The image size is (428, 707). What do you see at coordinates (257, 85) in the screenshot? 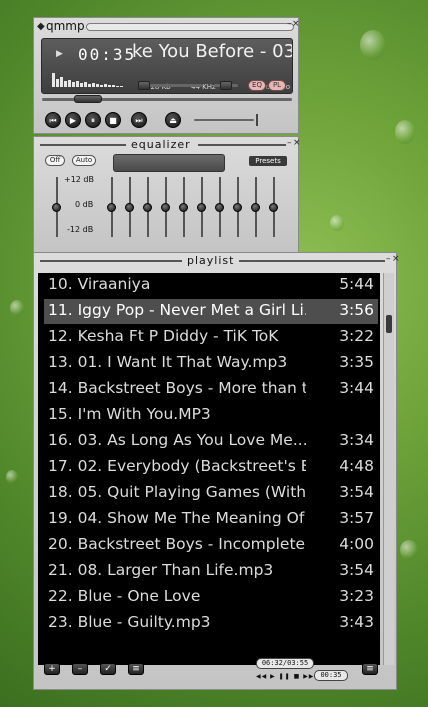
I see `eq-toggle-button: EQ` at bounding box center [257, 85].